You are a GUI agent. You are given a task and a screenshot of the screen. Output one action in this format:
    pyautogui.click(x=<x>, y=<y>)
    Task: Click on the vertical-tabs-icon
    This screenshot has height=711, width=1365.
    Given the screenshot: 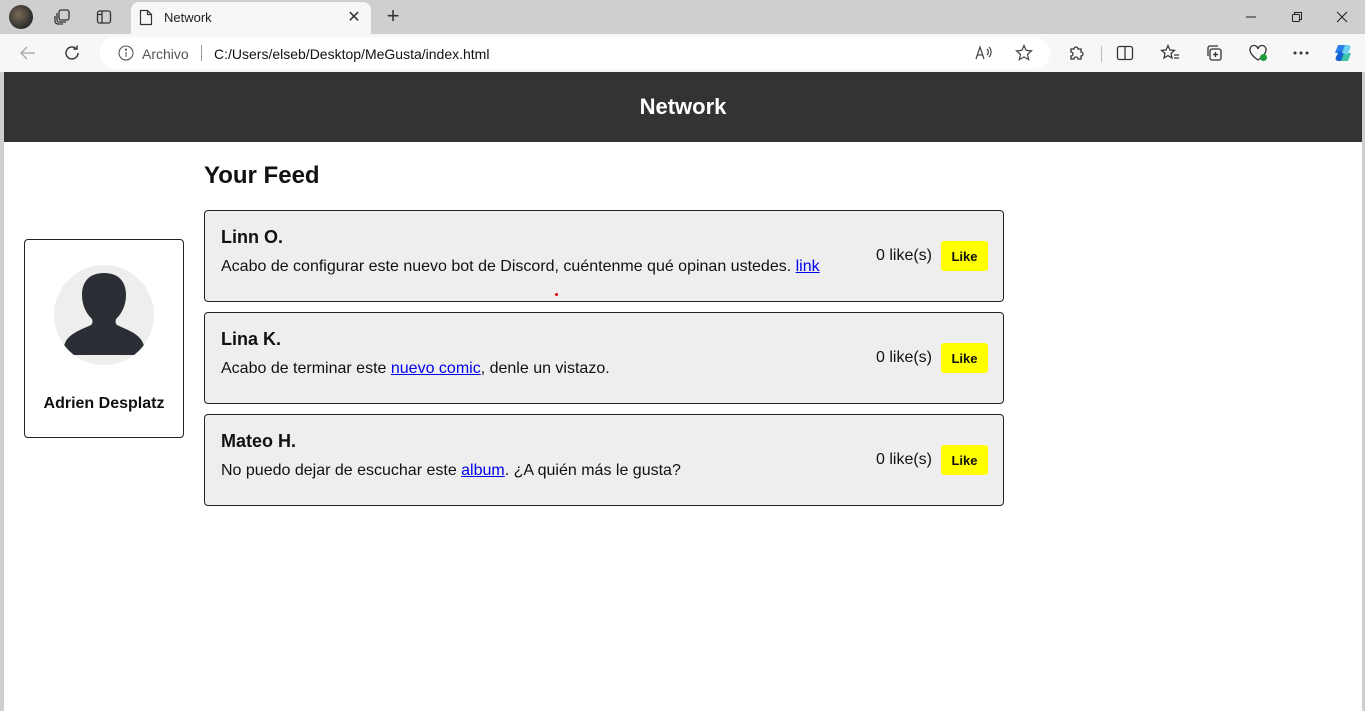 What is the action you would take?
    pyautogui.click(x=104, y=17)
    